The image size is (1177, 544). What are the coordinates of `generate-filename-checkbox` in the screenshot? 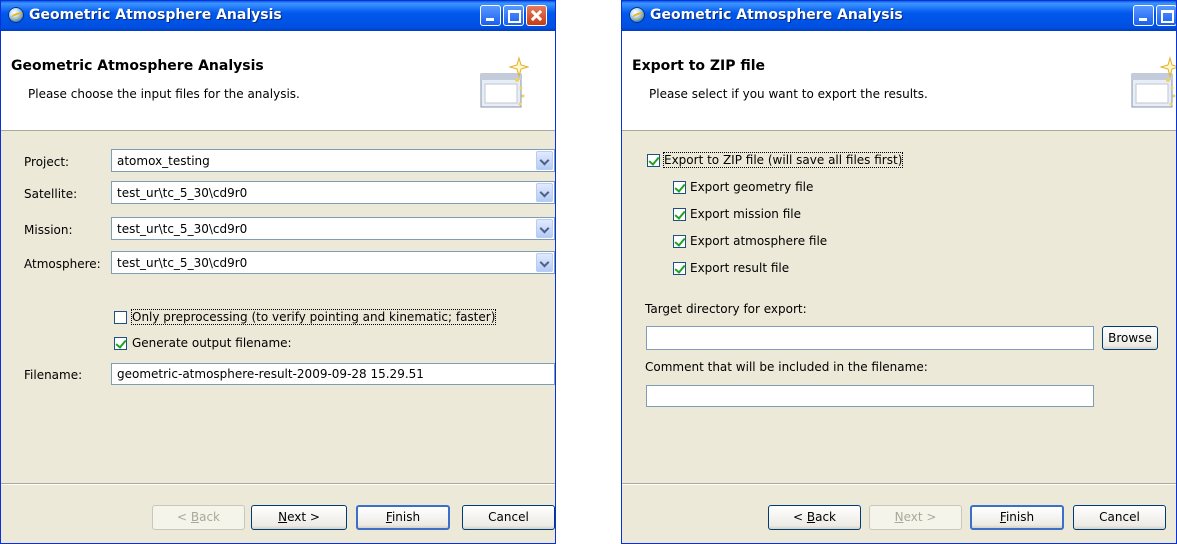 It's located at (120, 343).